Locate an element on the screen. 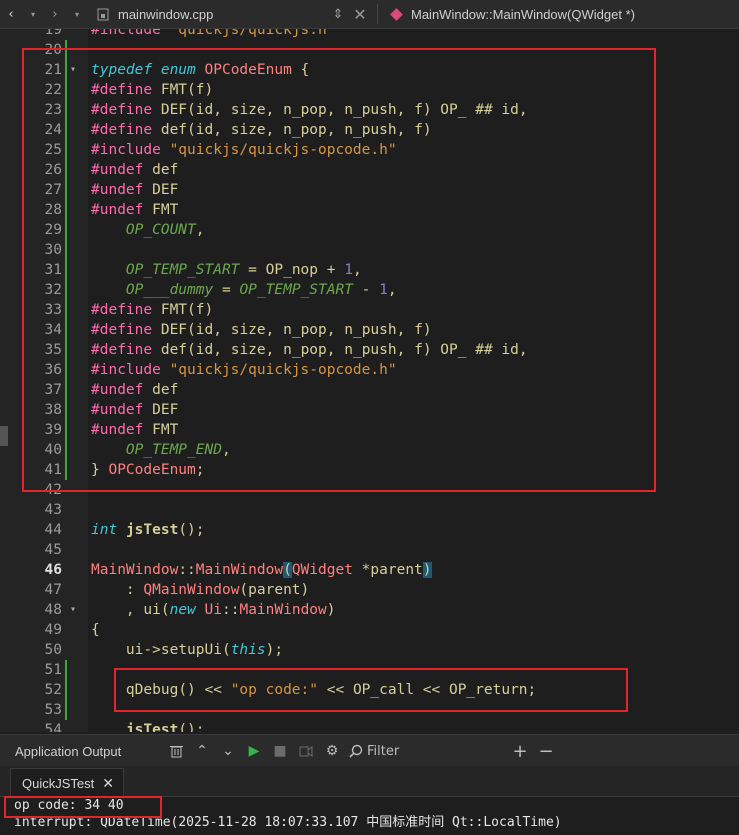 The width and height of the screenshot is (739, 835). code-line: 31 OP_TEMP_START = OP_nop + 1, is located at coordinates (369, 270).